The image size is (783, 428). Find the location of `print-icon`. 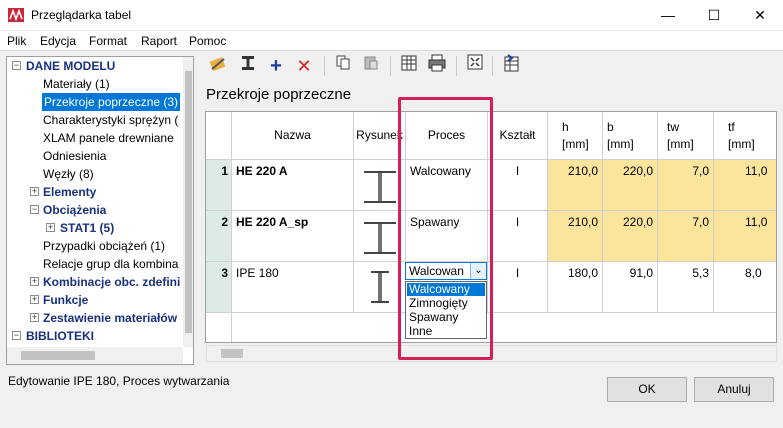

print-icon is located at coordinates (437, 66).